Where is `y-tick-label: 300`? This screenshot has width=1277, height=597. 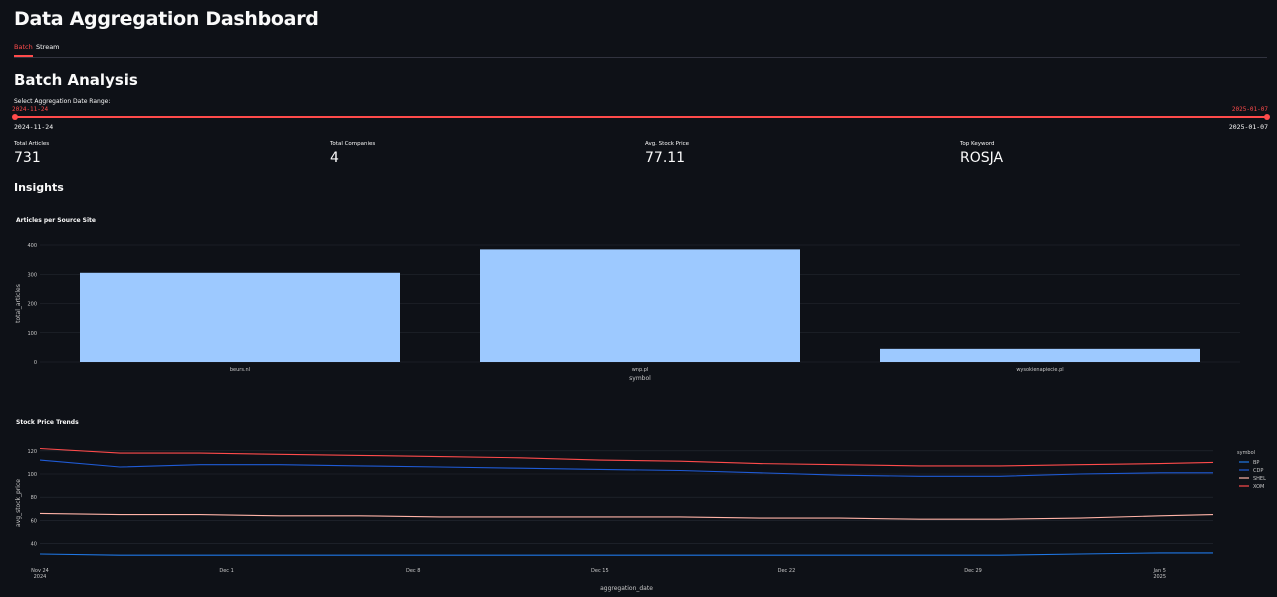
y-tick-label: 300 is located at coordinates (32, 275).